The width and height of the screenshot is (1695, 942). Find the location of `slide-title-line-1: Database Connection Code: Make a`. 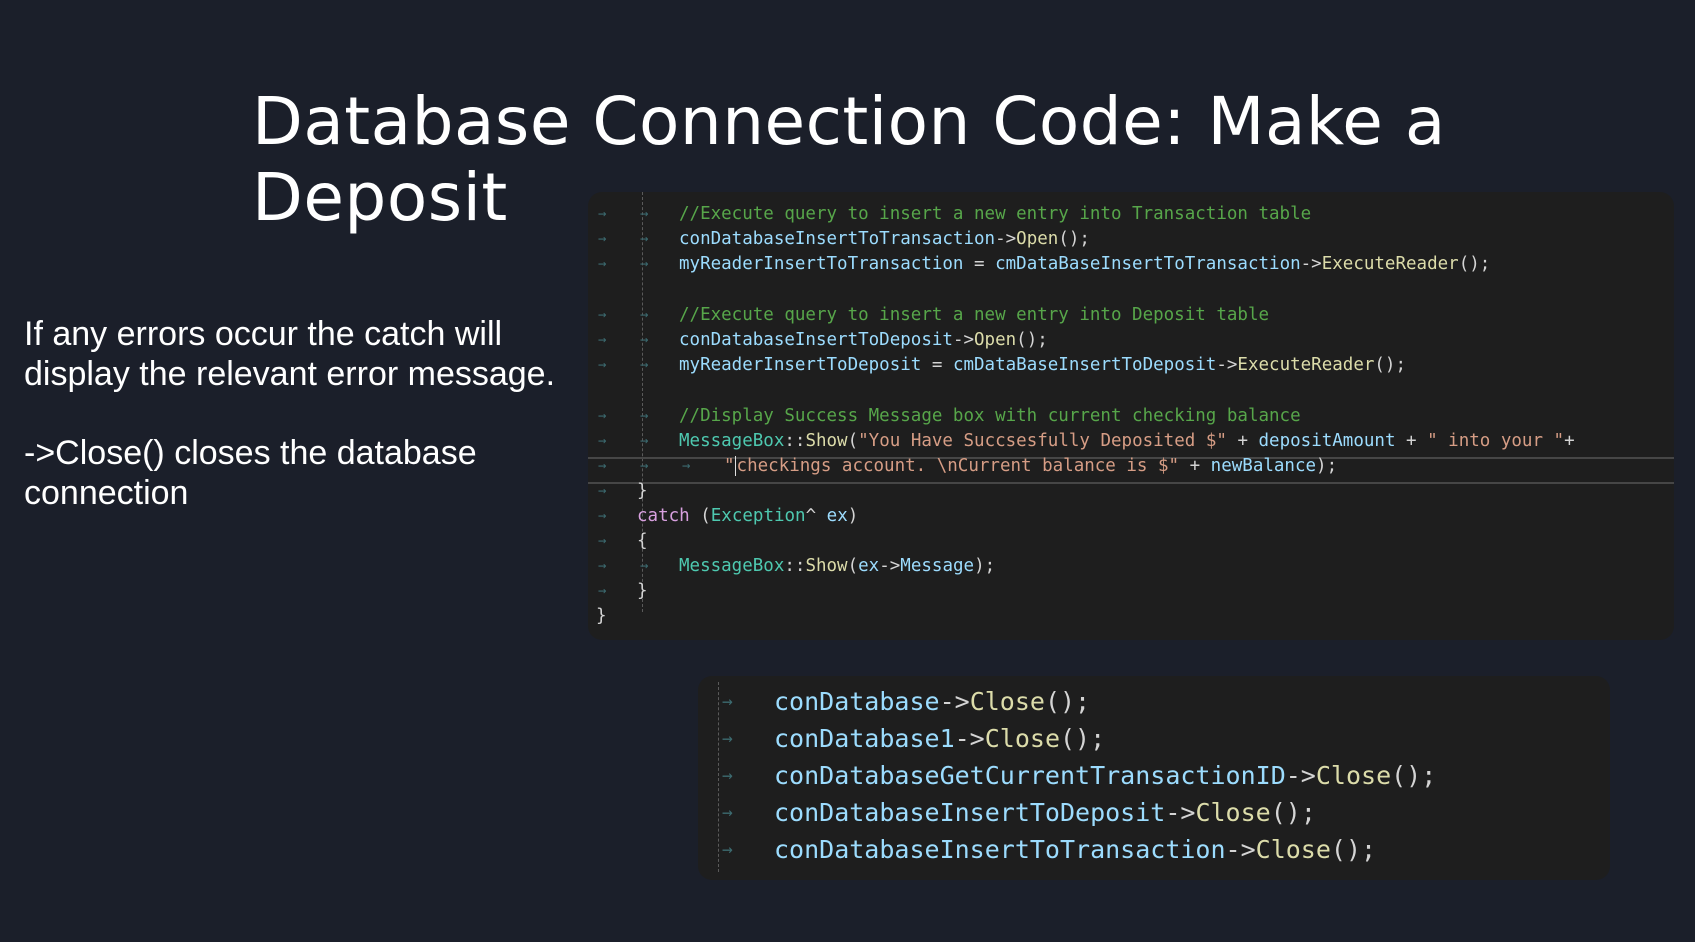

slide-title-line-1: Database Connection Code: Make a is located at coordinates (849, 121).